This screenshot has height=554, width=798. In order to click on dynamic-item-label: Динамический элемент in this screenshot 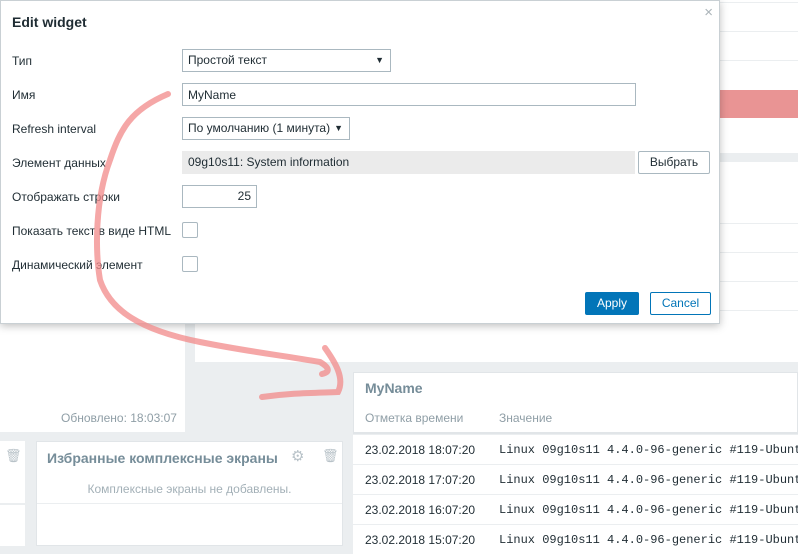, I will do `click(77, 265)`.